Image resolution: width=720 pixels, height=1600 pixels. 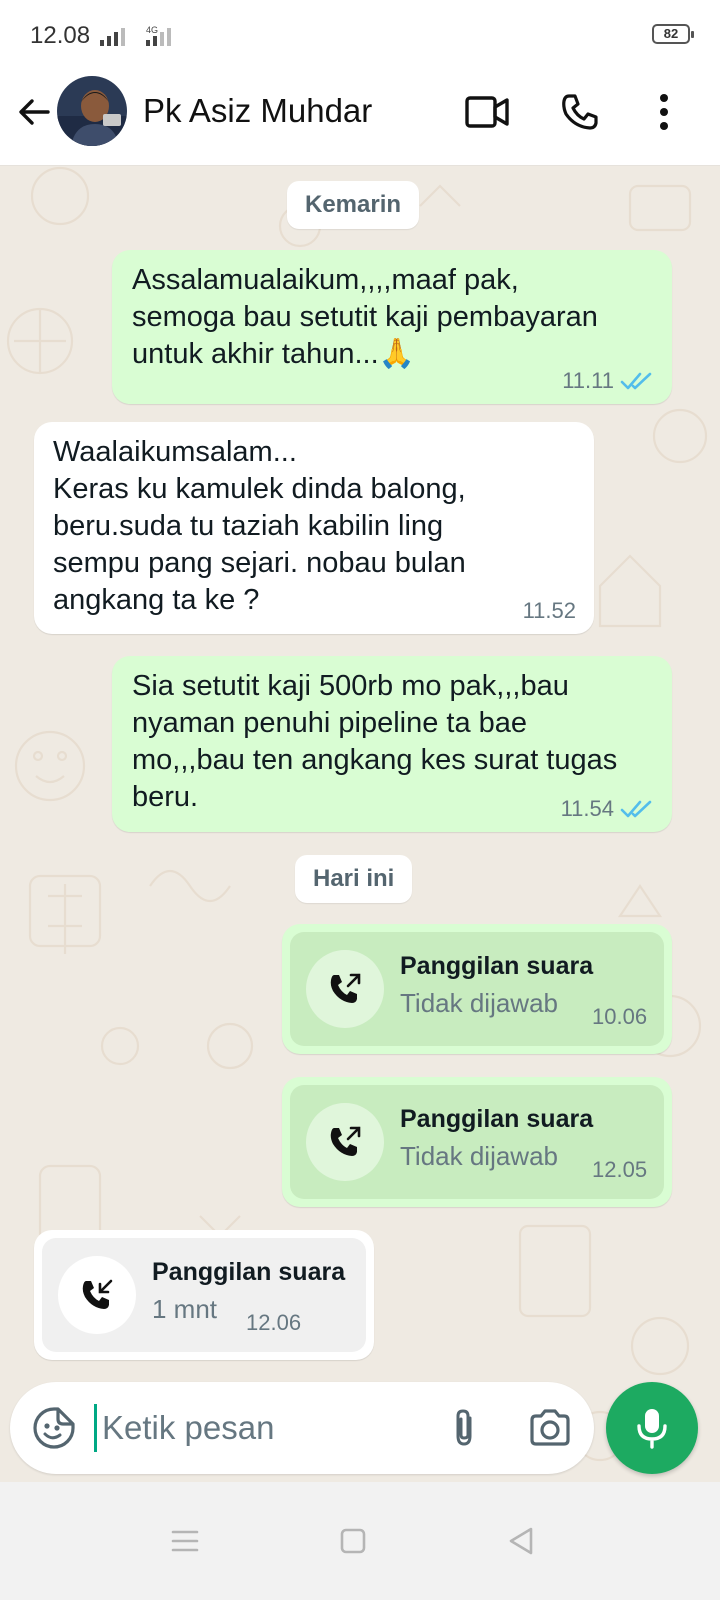 I want to click on incoming-call-icon, so click(x=97, y=1294).